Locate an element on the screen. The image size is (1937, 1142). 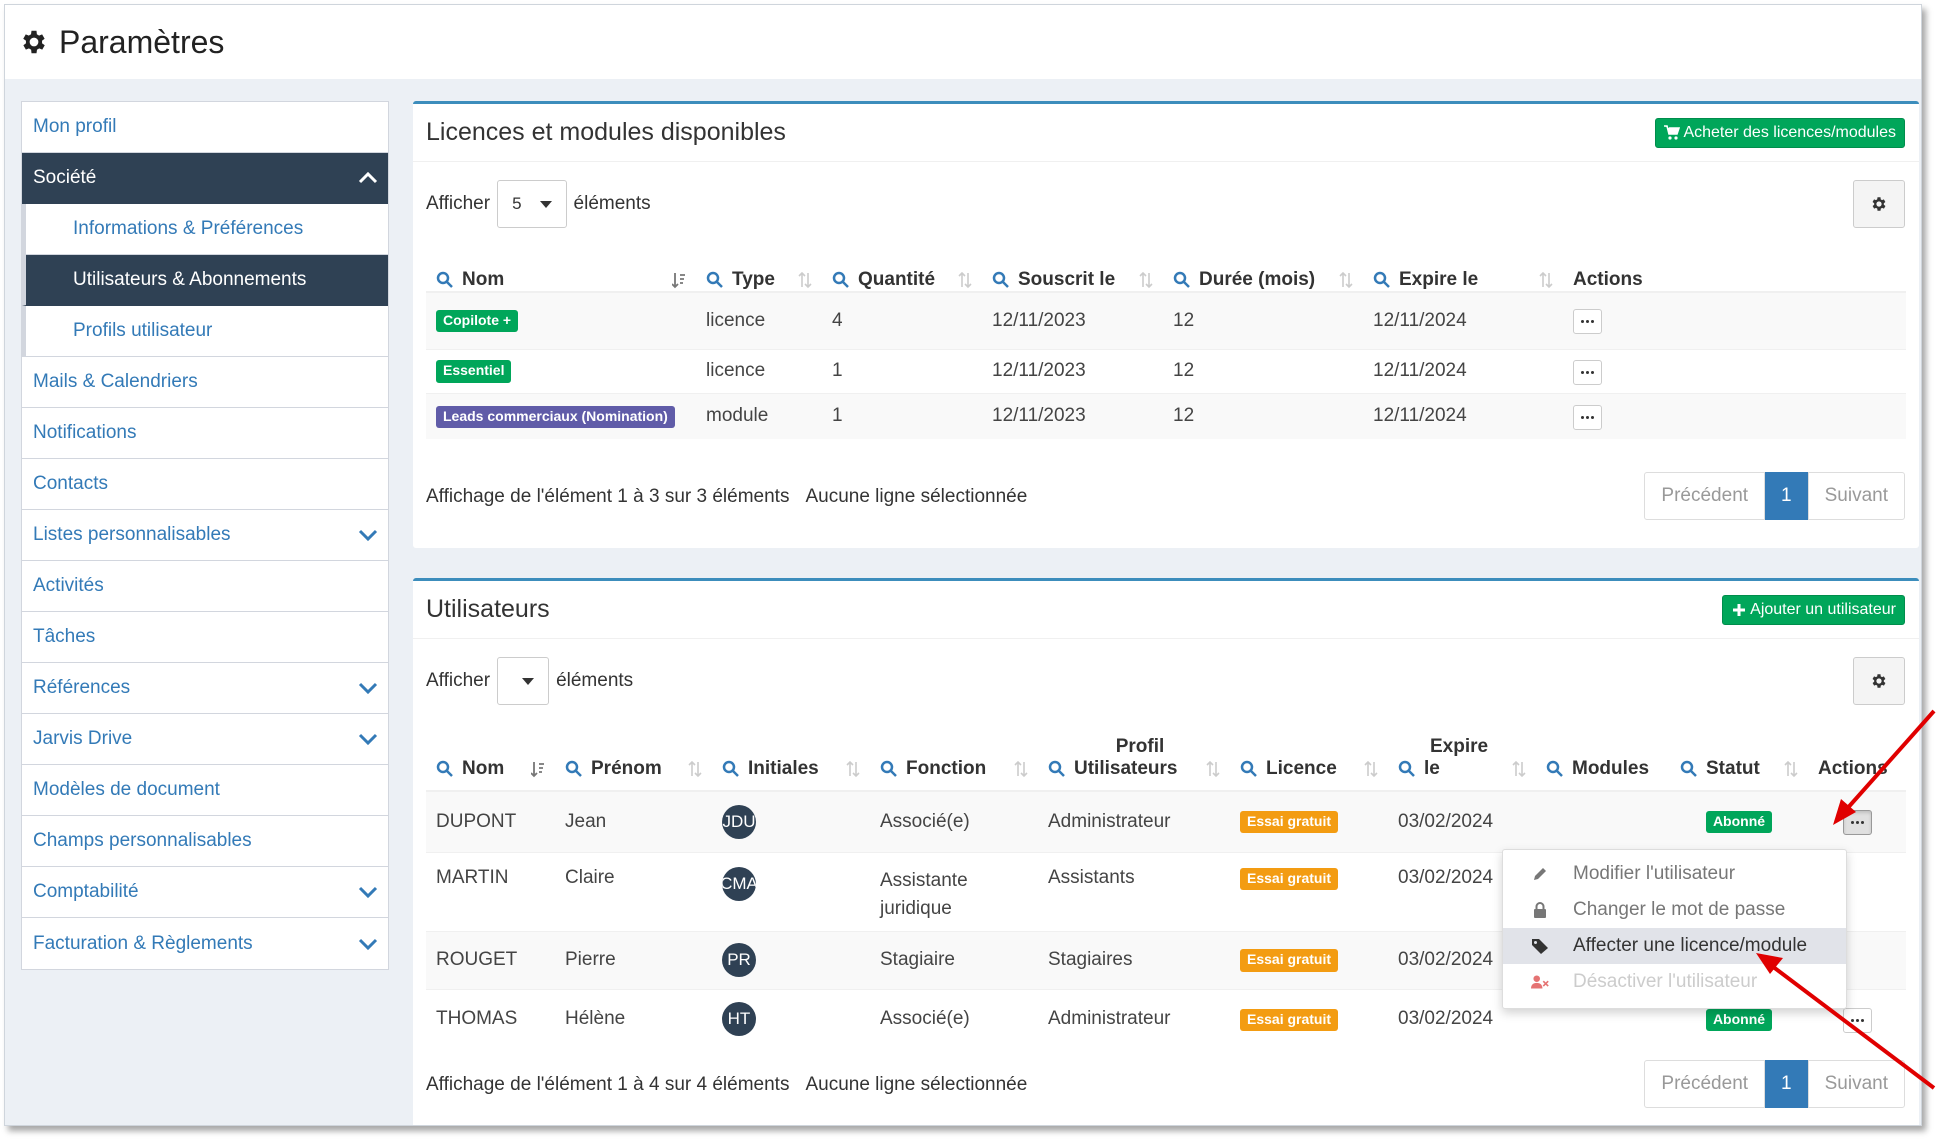
sidebar-item-comptabilite: Comptabilité is located at coordinates (205, 892).